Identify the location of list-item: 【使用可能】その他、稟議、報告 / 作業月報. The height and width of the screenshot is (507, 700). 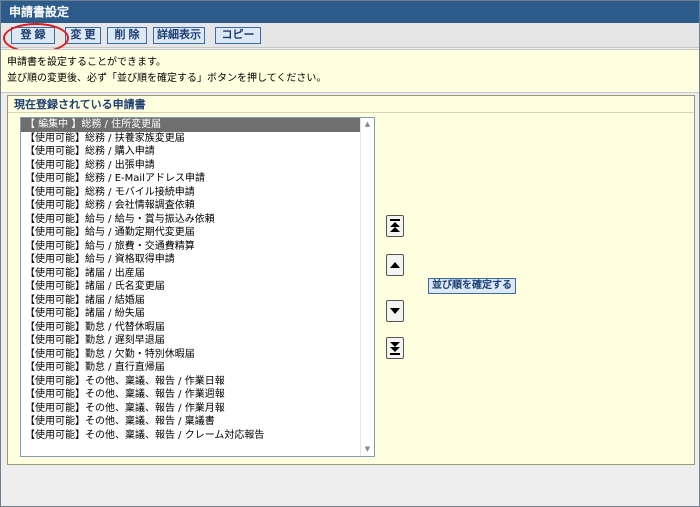
(191, 409).